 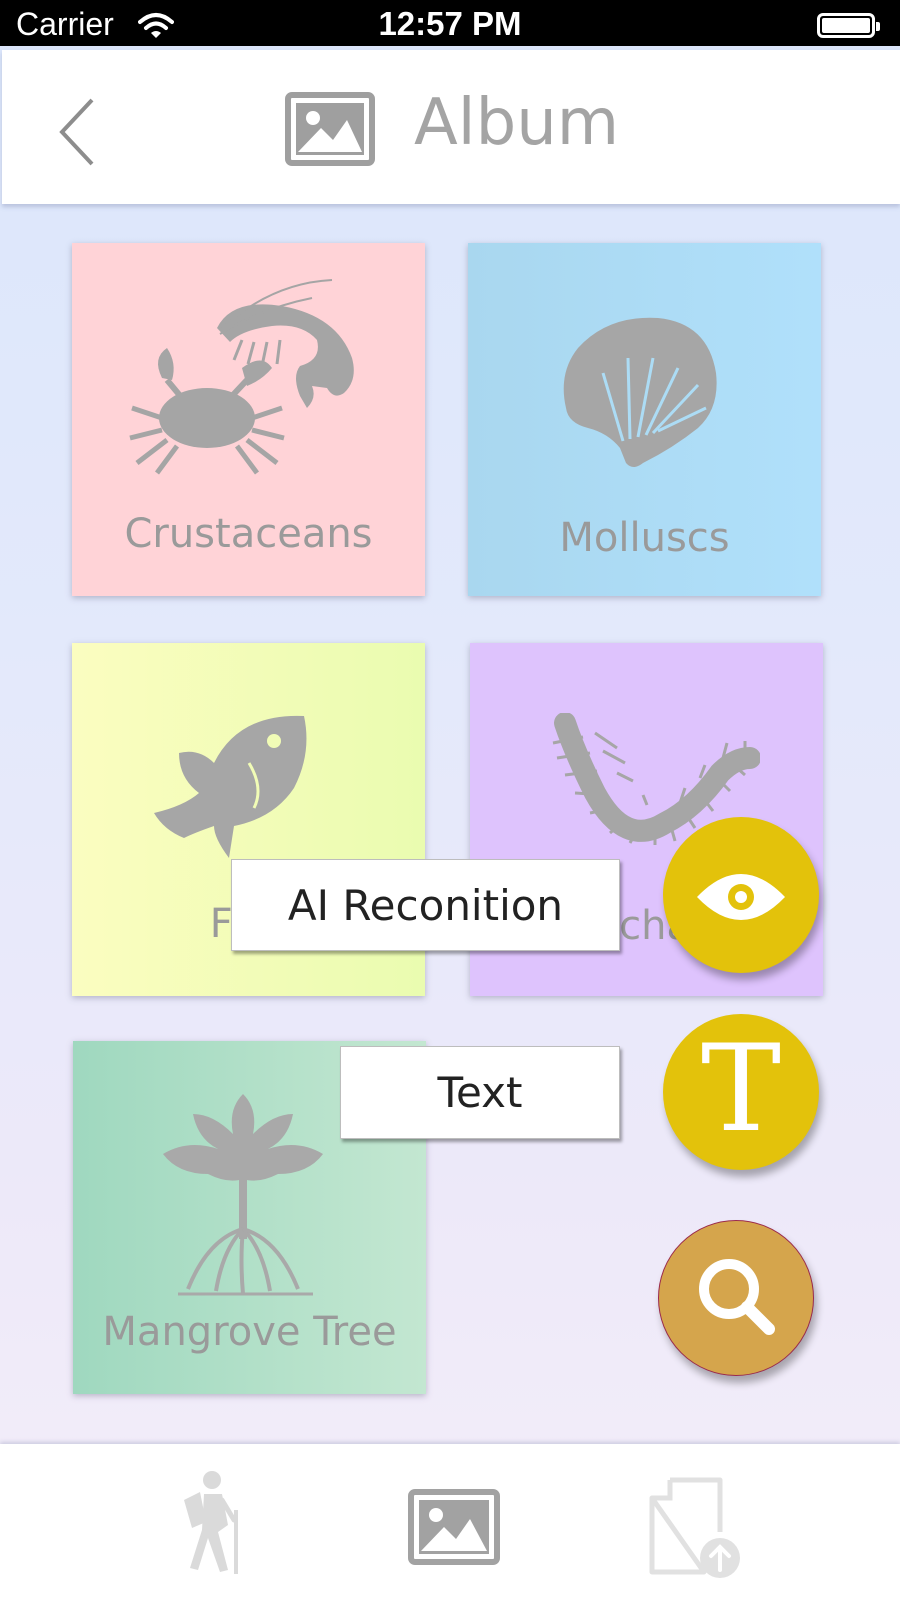 What do you see at coordinates (230, 786) in the screenshot?
I see `fish-icon` at bounding box center [230, 786].